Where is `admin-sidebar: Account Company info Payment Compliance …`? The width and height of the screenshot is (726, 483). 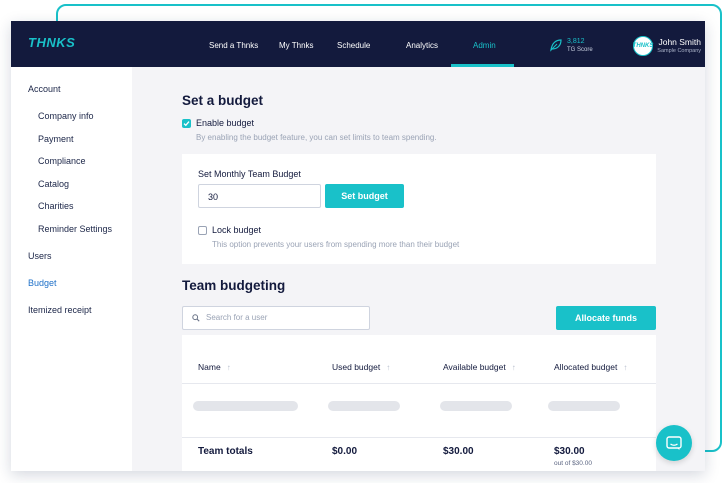
admin-sidebar: Account Company info Payment Compliance … is located at coordinates (71, 269).